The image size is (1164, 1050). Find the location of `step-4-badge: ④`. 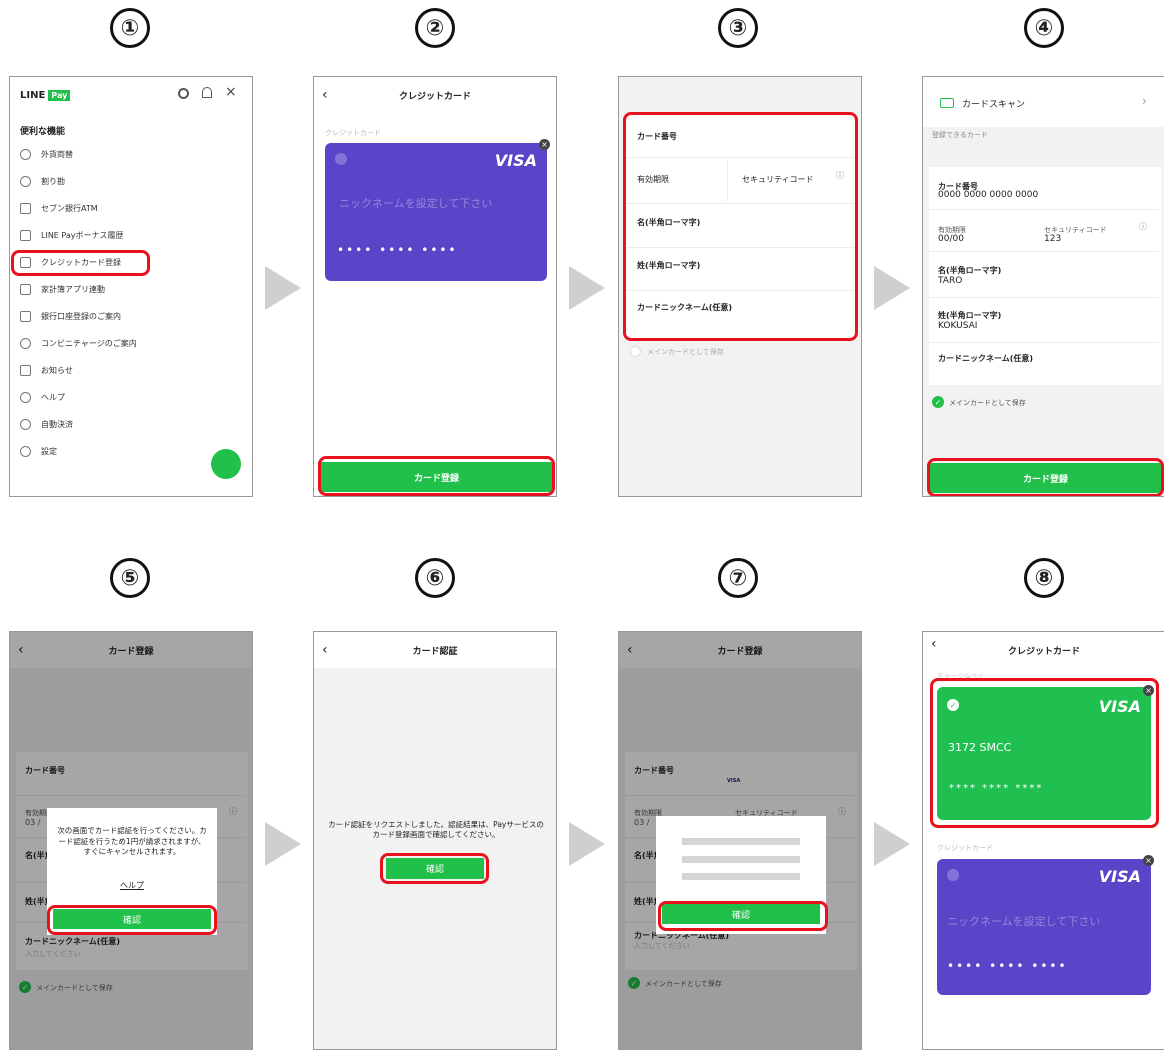

step-4-badge: ④ is located at coordinates (1044, 28).